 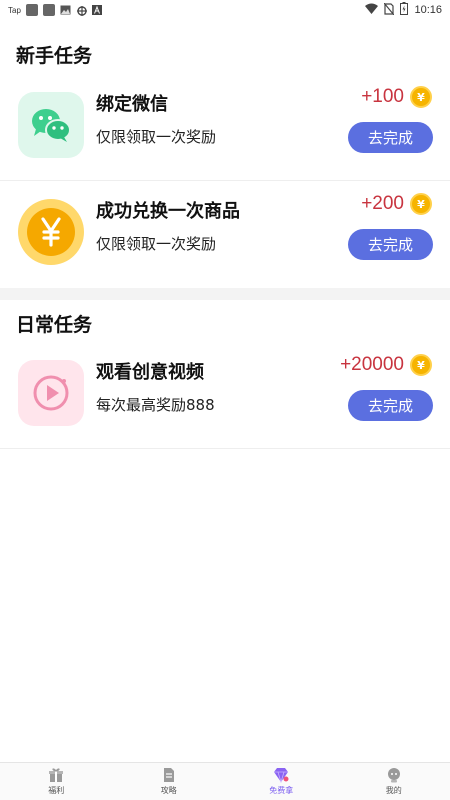 I want to click on nav-item-guide: 攻略, so click(x=169, y=781).